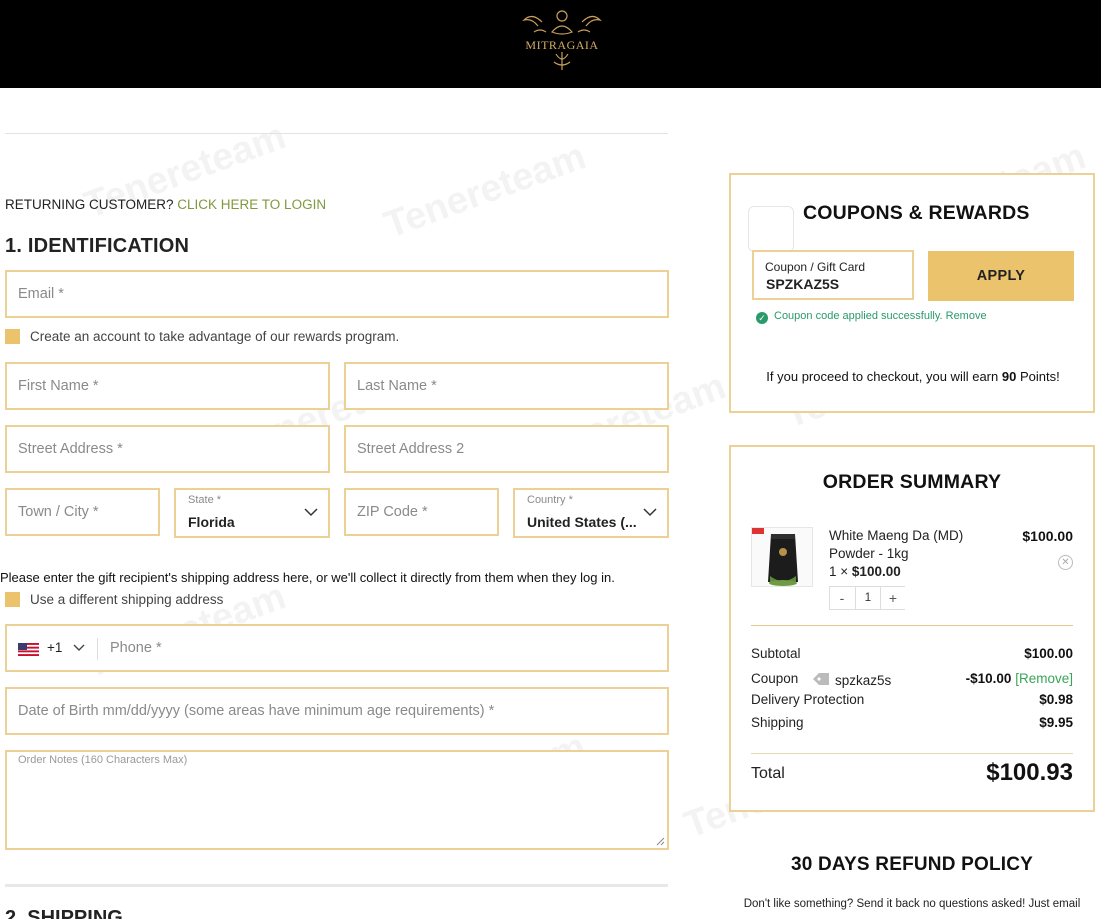 This screenshot has width=1101, height=919. I want to click on order-summary-title: ORDER SUMMARY, so click(912, 482).